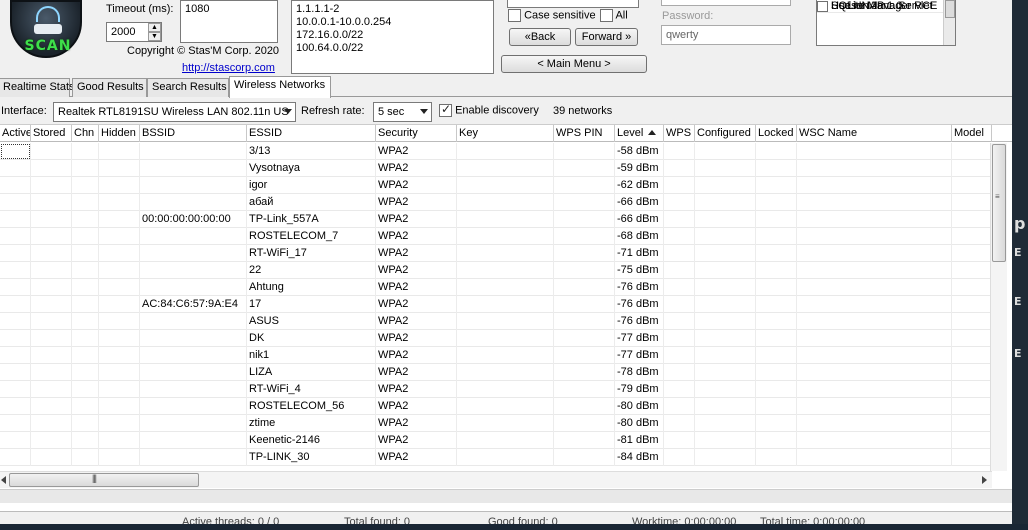 This screenshot has width=1028, height=530. Describe the element at coordinates (15, 133) in the screenshot. I see `column-header-active: Active` at that location.